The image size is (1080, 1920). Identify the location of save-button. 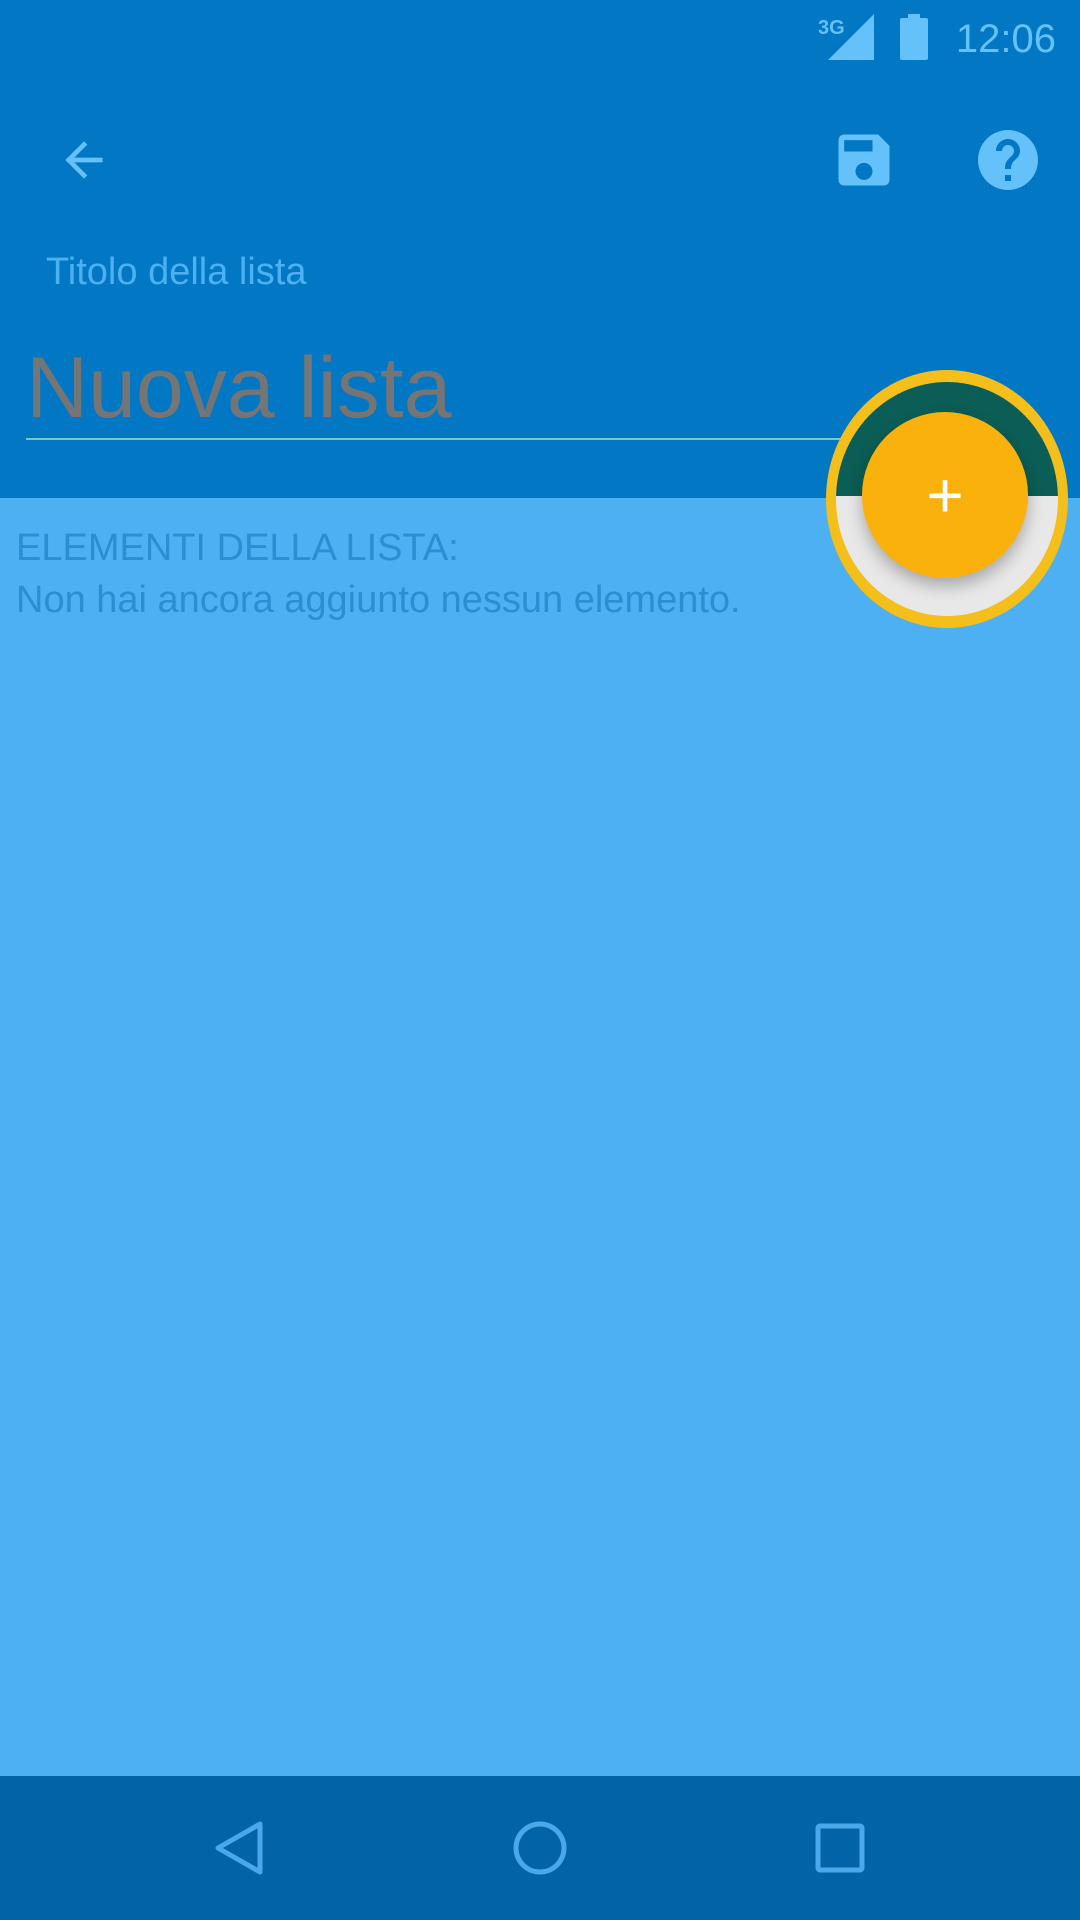
(864, 160).